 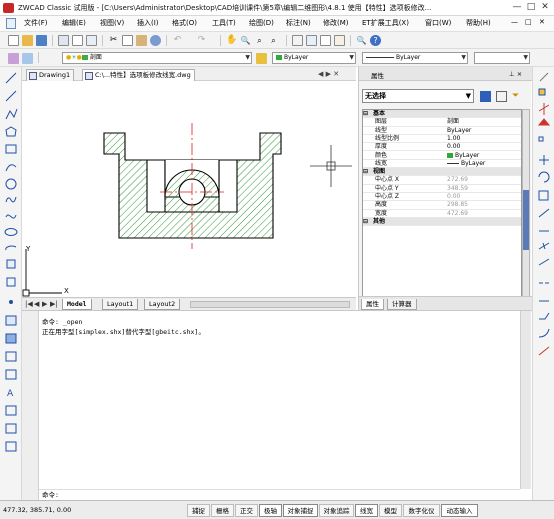 I want to click on last-tab-button: ▶|, so click(x=54, y=304).